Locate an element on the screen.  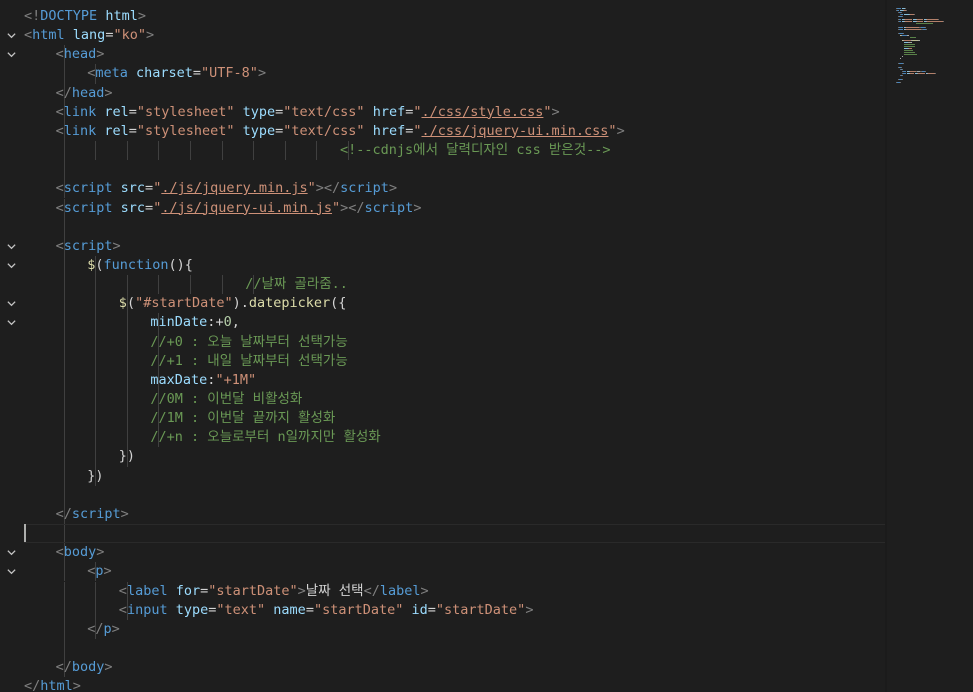
code-token: p is located at coordinates (107, 628).